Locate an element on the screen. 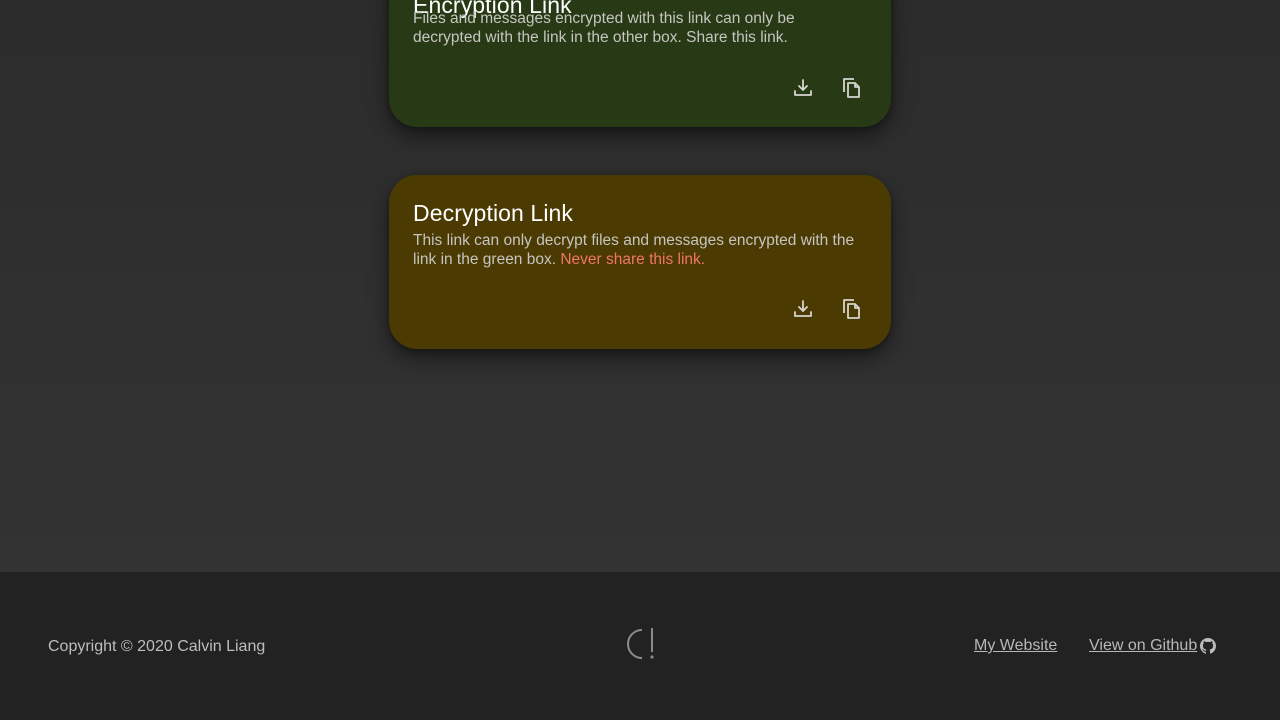 The width and height of the screenshot is (1280, 720). decryption-download-button is located at coordinates (803, 309).